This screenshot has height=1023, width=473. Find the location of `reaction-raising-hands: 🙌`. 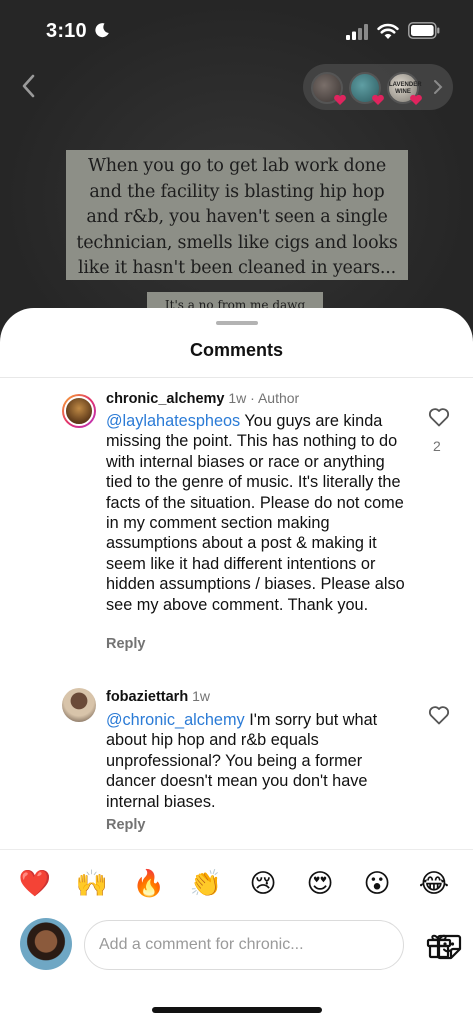

reaction-raising-hands: 🙌 is located at coordinates (92, 884).